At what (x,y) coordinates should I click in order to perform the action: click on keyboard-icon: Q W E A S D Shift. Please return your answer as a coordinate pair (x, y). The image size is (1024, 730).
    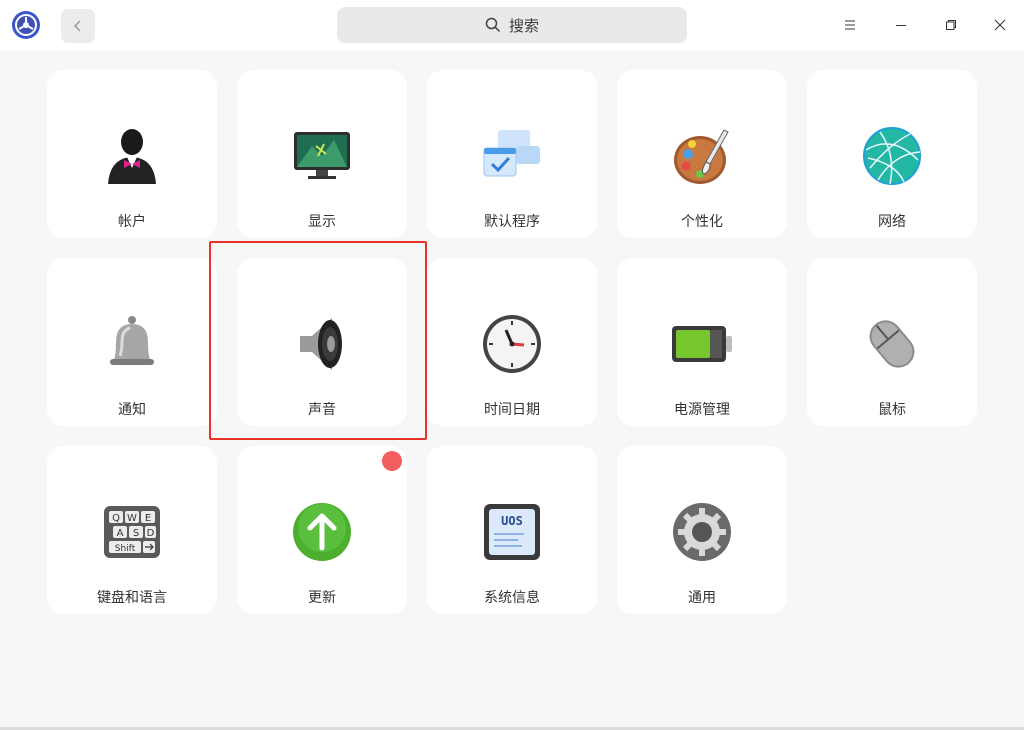
    Looking at the image, I should click on (132, 532).